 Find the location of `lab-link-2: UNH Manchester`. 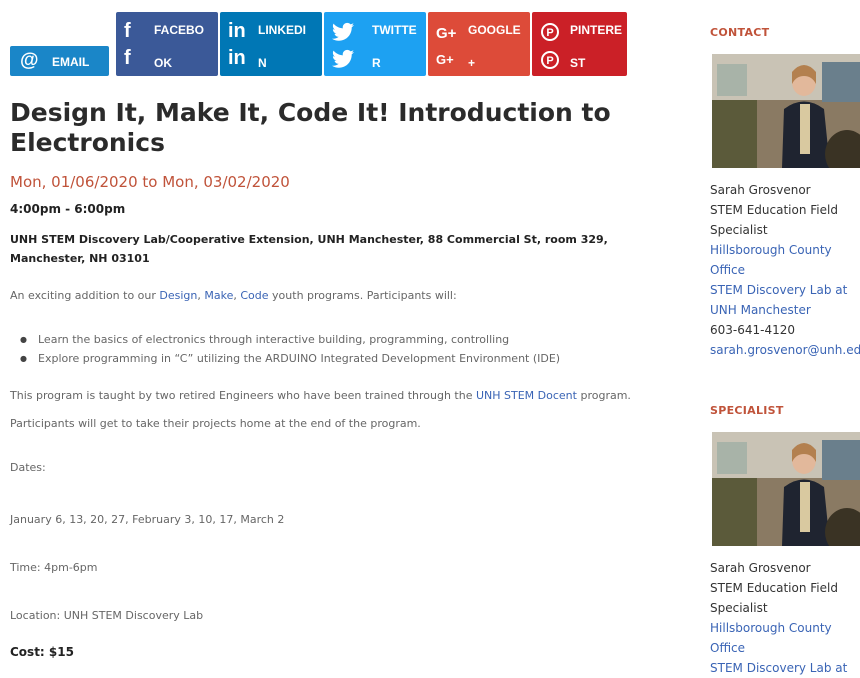

lab-link-2: UNH Manchester is located at coordinates (785, 310).